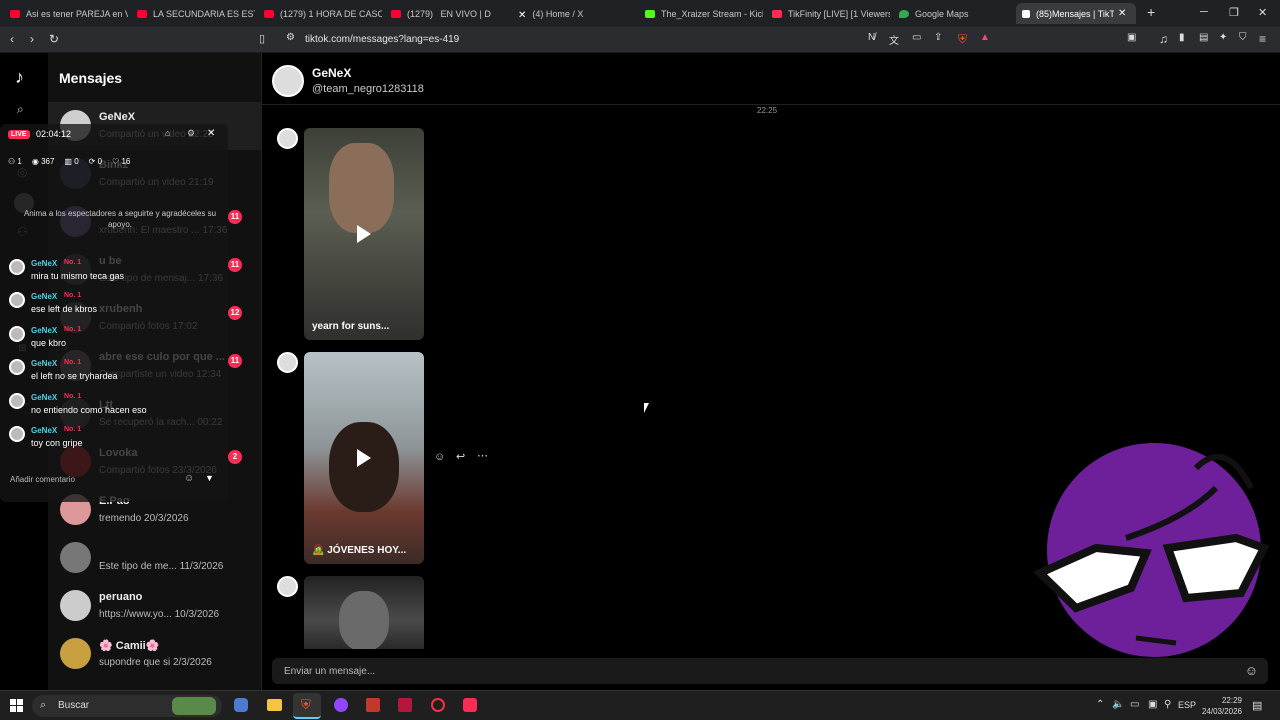 This screenshot has width=1280, height=720. What do you see at coordinates (274, 705) in the screenshot?
I see `file-explorer-icon` at bounding box center [274, 705].